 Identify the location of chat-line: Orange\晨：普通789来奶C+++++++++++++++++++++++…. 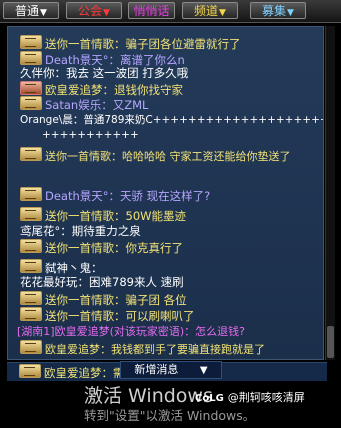
(171, 120).